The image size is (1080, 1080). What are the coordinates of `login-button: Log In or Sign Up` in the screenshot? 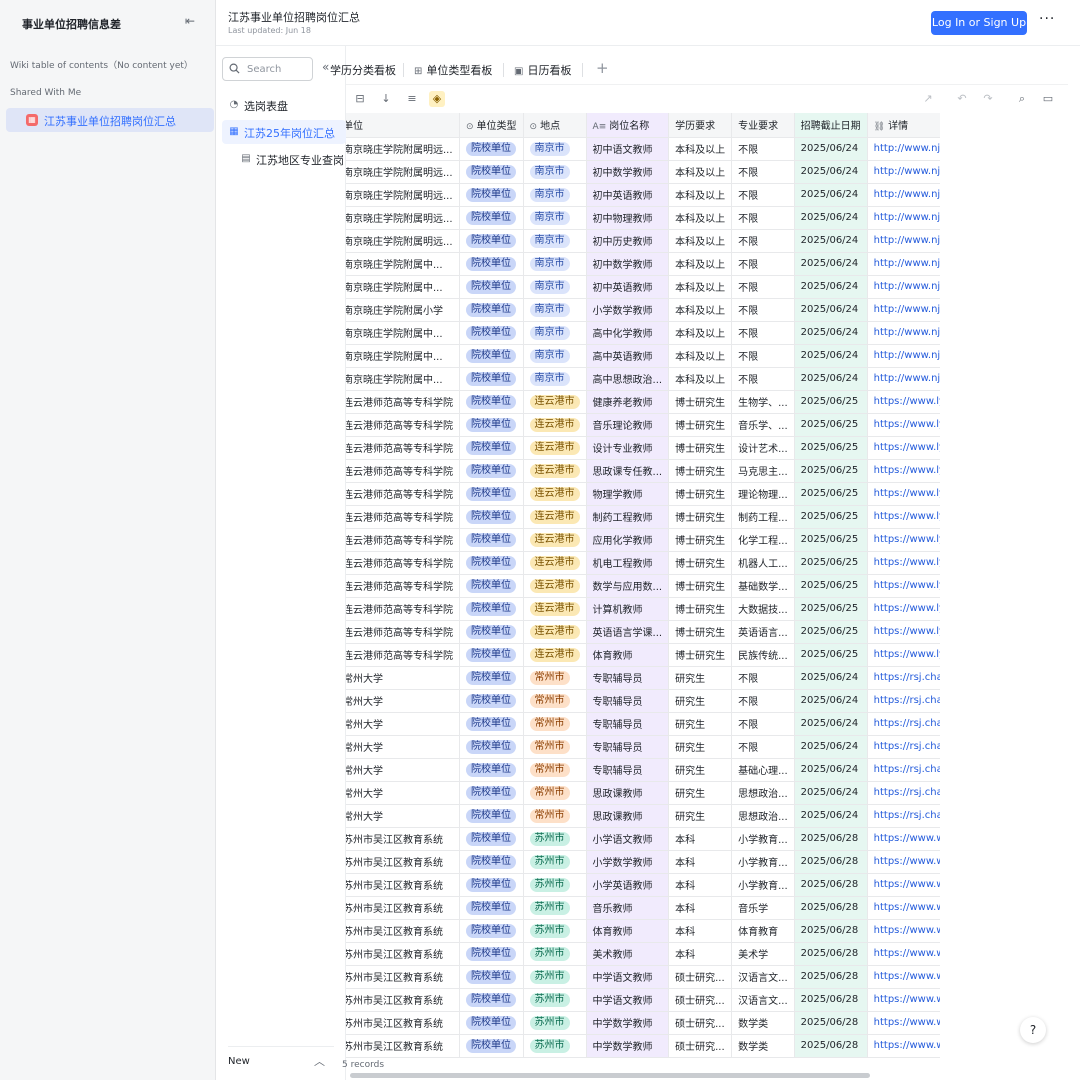 It's located at (979, 23).